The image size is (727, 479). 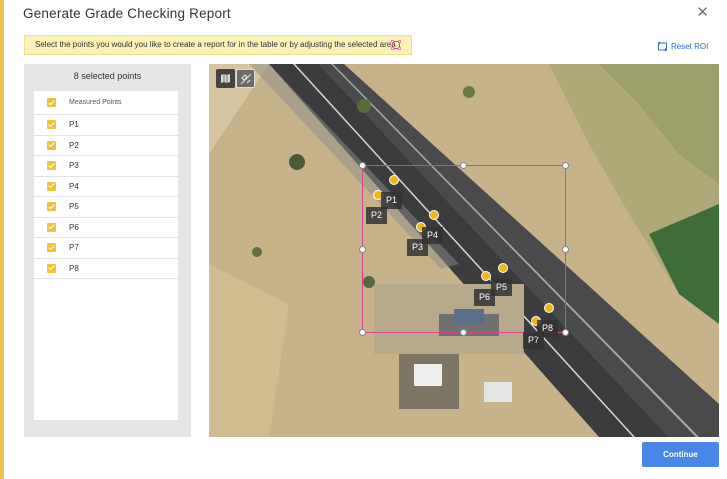 I want to click on list-item: P7, so click(x=106, y=248).